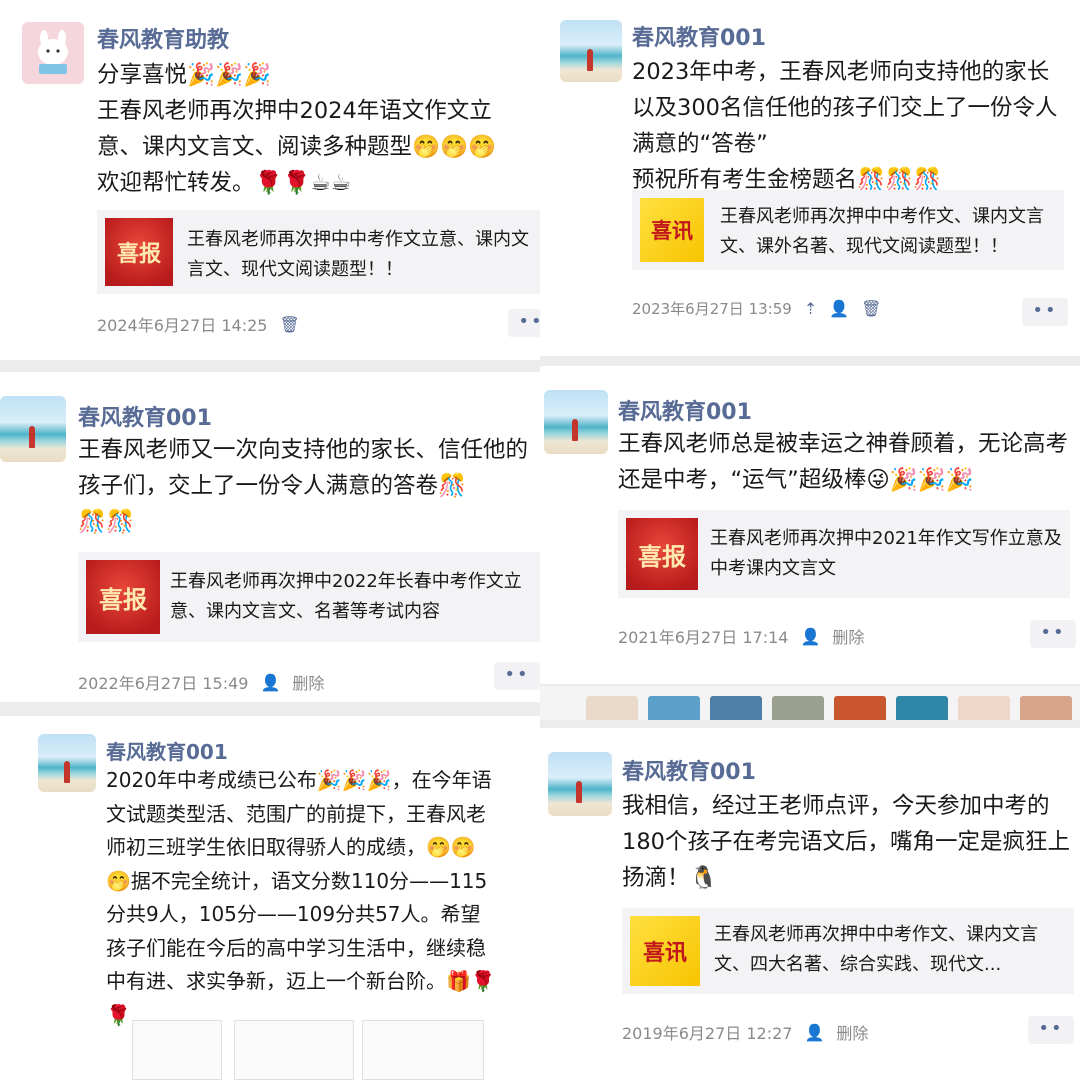 Image resolution: width=1080 pixels, height=1080 pixels. I want to click on post-meta: 2019年6月27日 12:27 👤 删除, so click(745, 1032).